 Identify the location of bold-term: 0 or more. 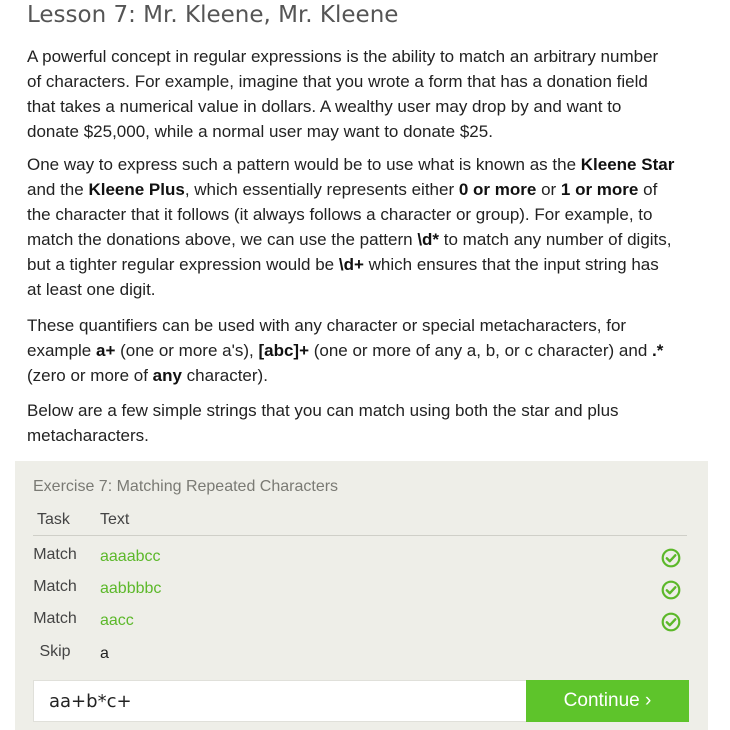
(497, 189).